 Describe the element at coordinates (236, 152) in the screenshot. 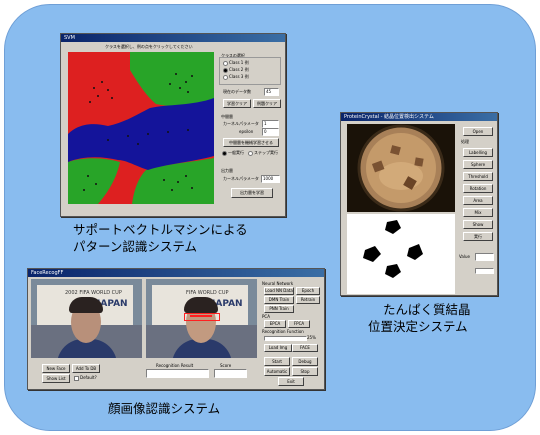

I see `normal-run-label: 一般実行` at that location.